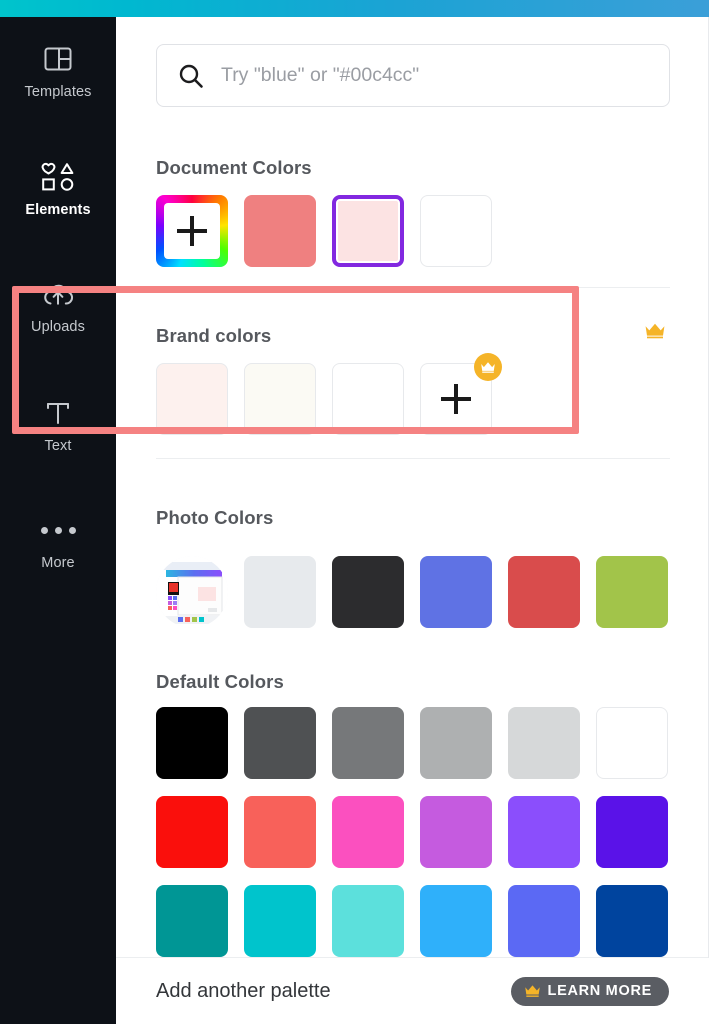  Describe the element at coordinates (191, 76) in the screenshot. I see `search-icon` at that location.